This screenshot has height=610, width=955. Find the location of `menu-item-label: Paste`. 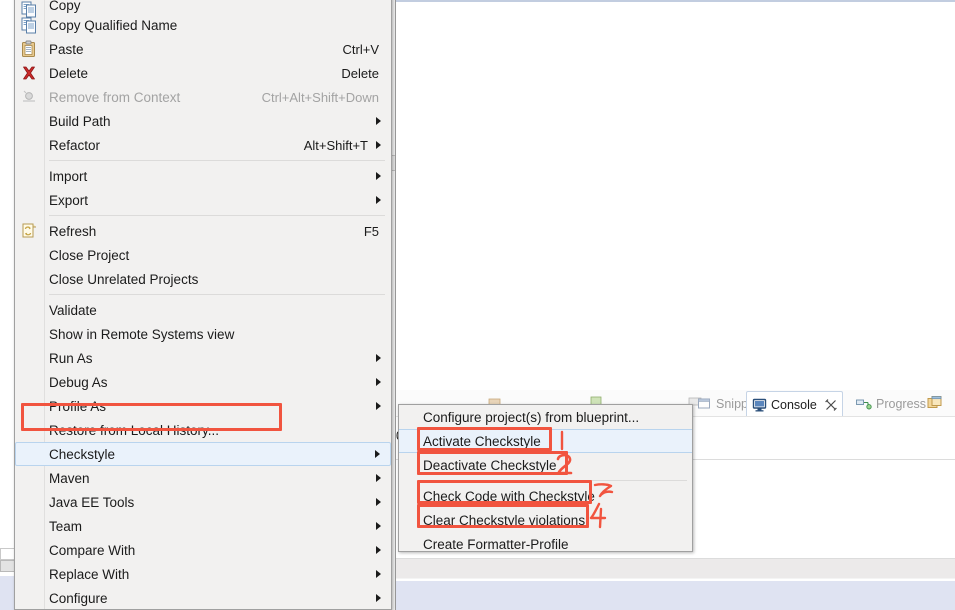

menu-item-label: Paste is located at coordinates (66, 49).